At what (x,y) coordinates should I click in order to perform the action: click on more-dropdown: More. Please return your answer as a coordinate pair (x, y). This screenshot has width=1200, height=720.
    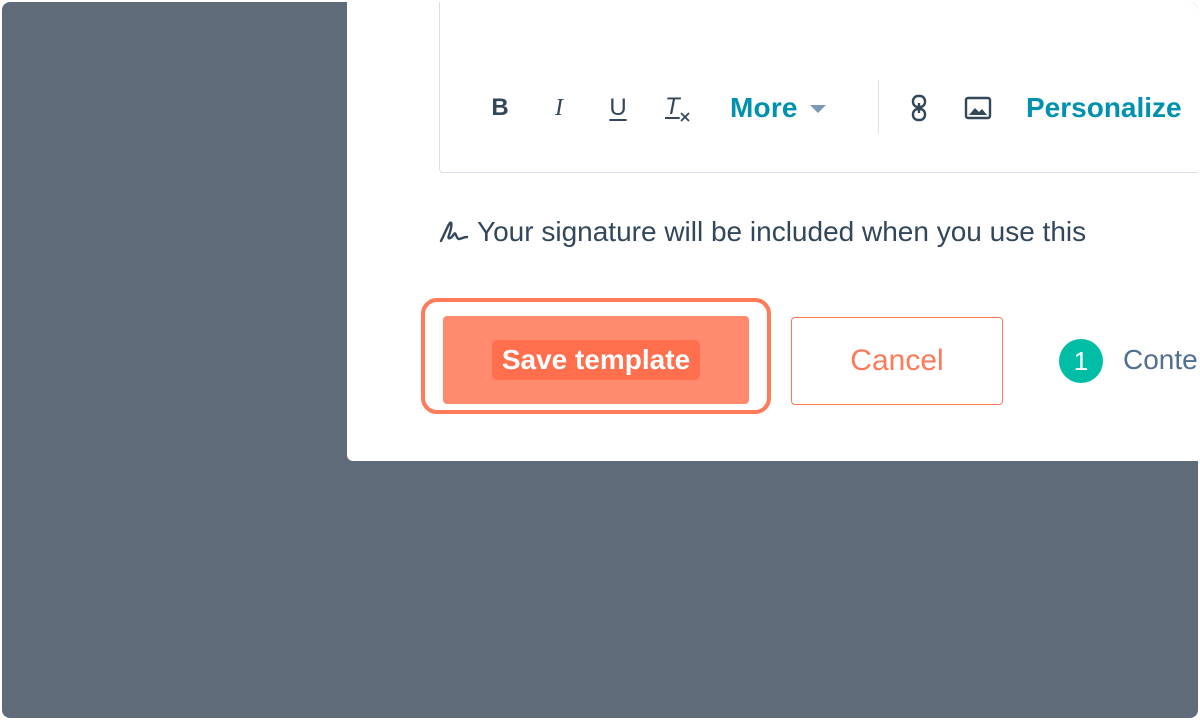
    Looking at the image, I should click on (790, 108).